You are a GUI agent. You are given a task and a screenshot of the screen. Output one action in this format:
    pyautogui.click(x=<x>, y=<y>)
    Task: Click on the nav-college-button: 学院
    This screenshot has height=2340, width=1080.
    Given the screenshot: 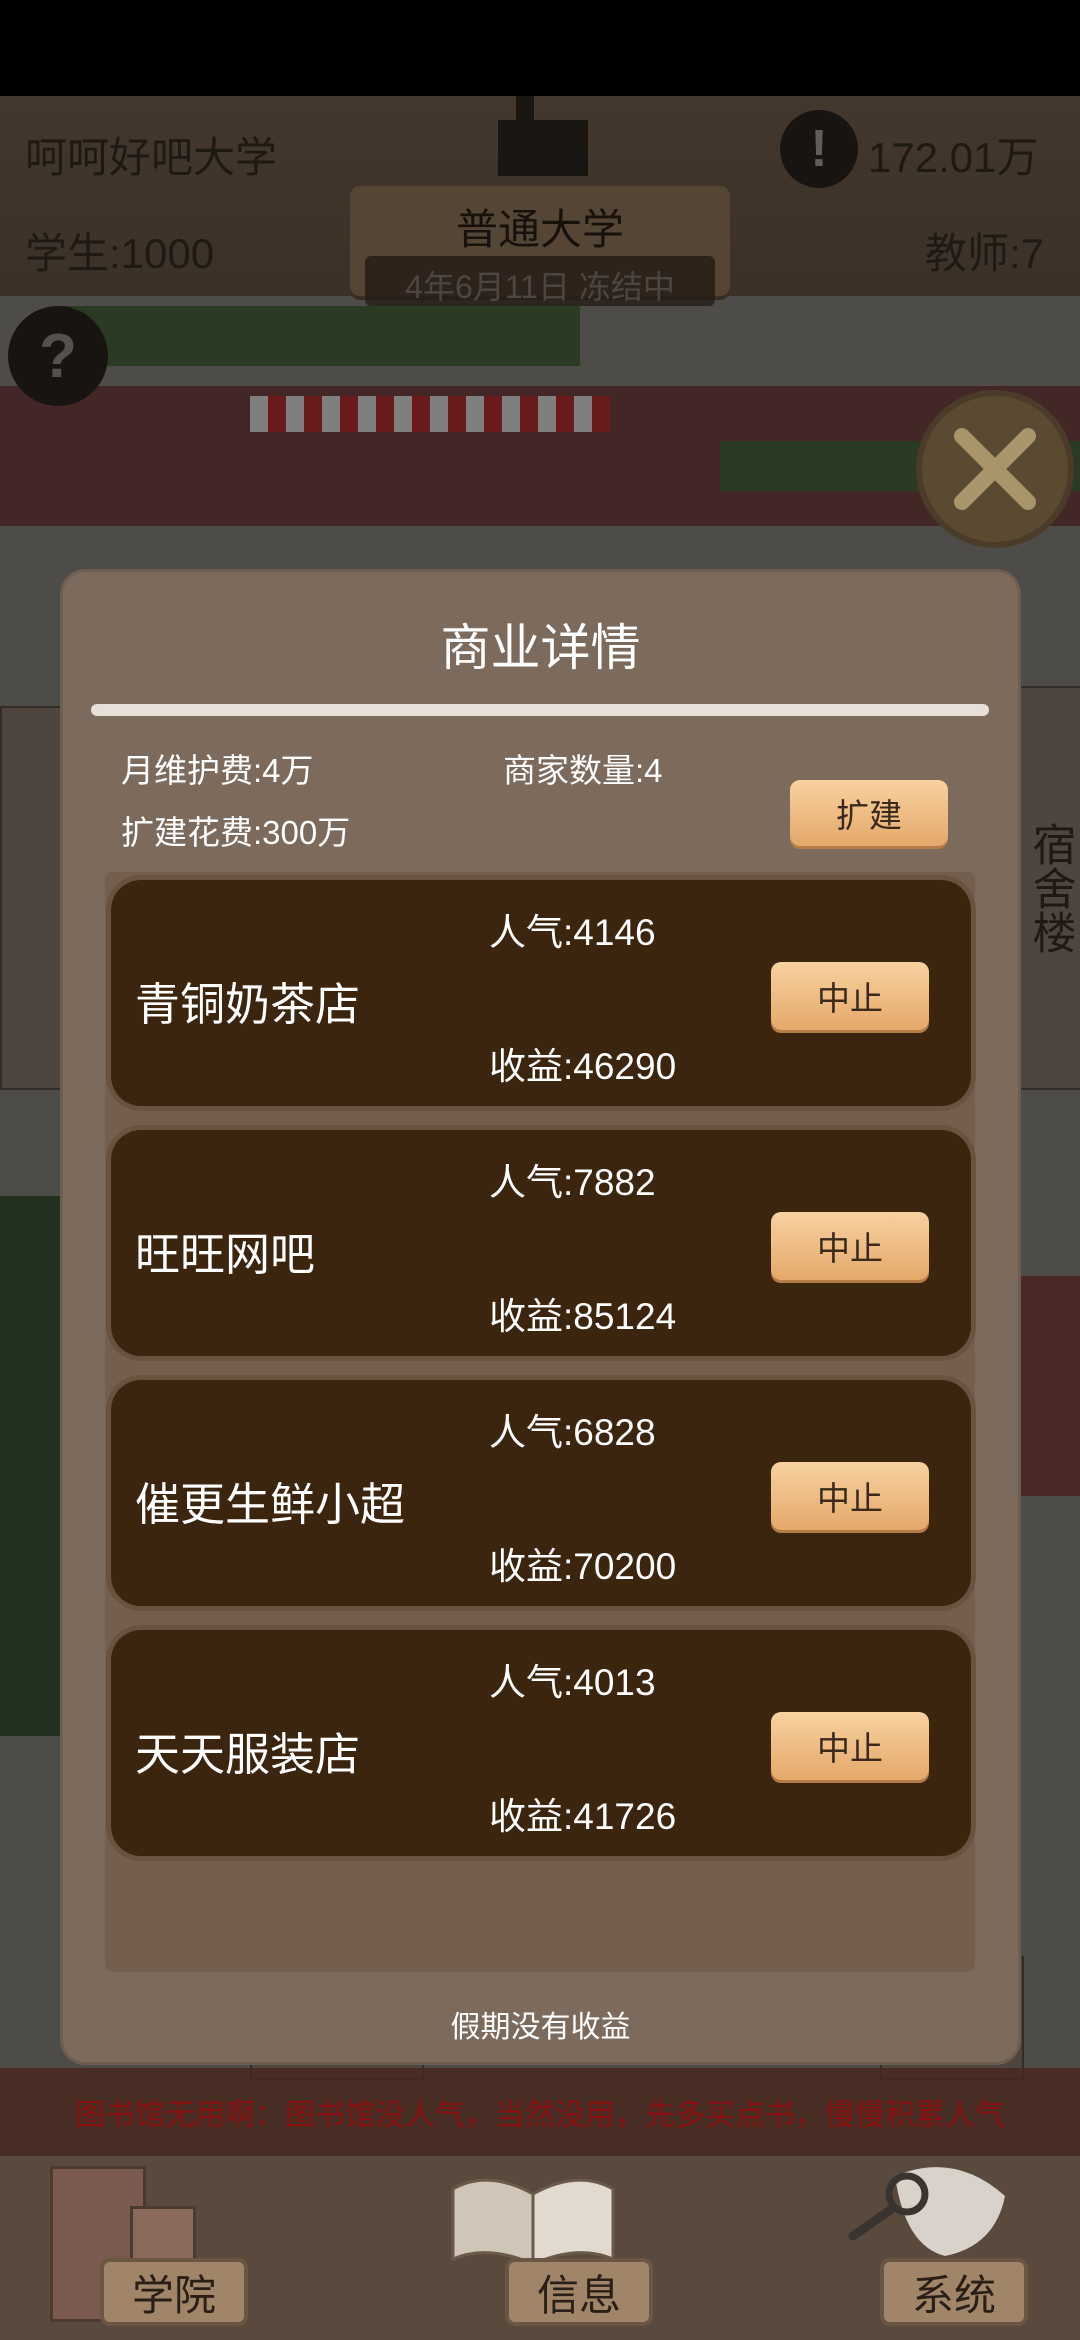 What is the action you would take?
    pyautogui.click(x=174, y=2292)
    